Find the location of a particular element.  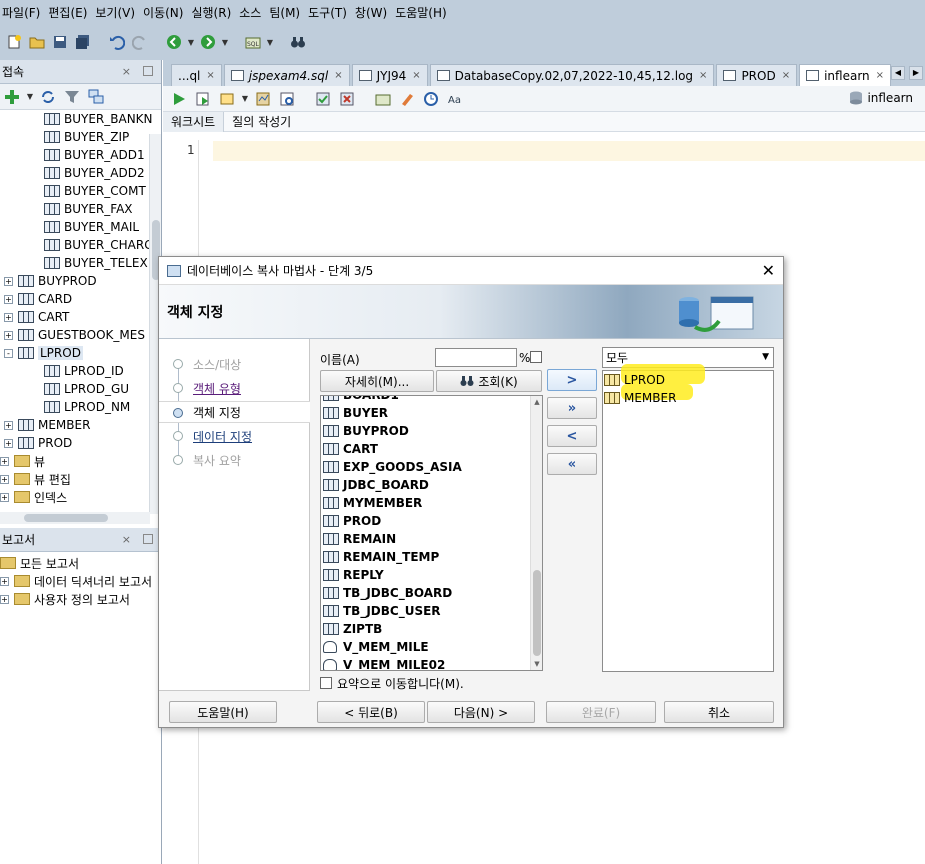

clear-icon is located at coordinates (407, 99).